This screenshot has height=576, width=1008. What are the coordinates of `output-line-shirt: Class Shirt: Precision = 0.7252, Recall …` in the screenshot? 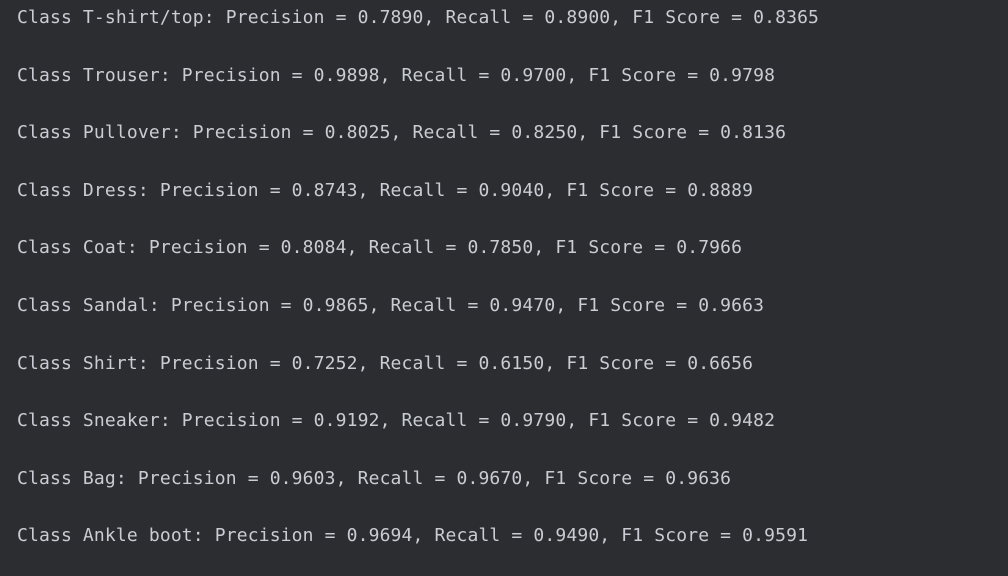 It's located at (385, 363).